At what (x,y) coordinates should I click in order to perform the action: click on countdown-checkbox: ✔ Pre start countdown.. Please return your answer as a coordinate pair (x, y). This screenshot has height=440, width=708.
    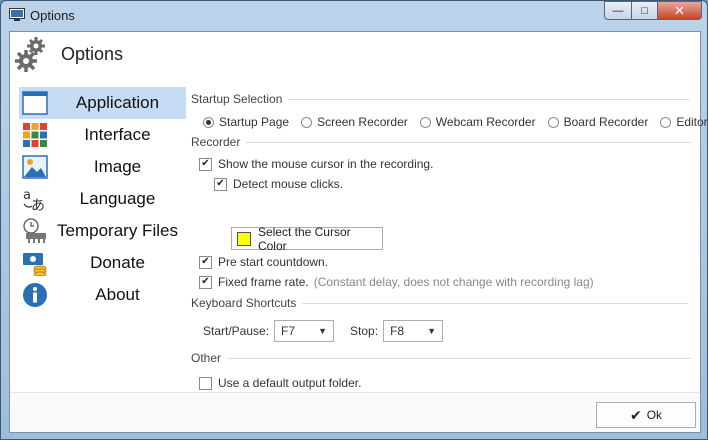
    Looking at the image, I should click on (263, 262).